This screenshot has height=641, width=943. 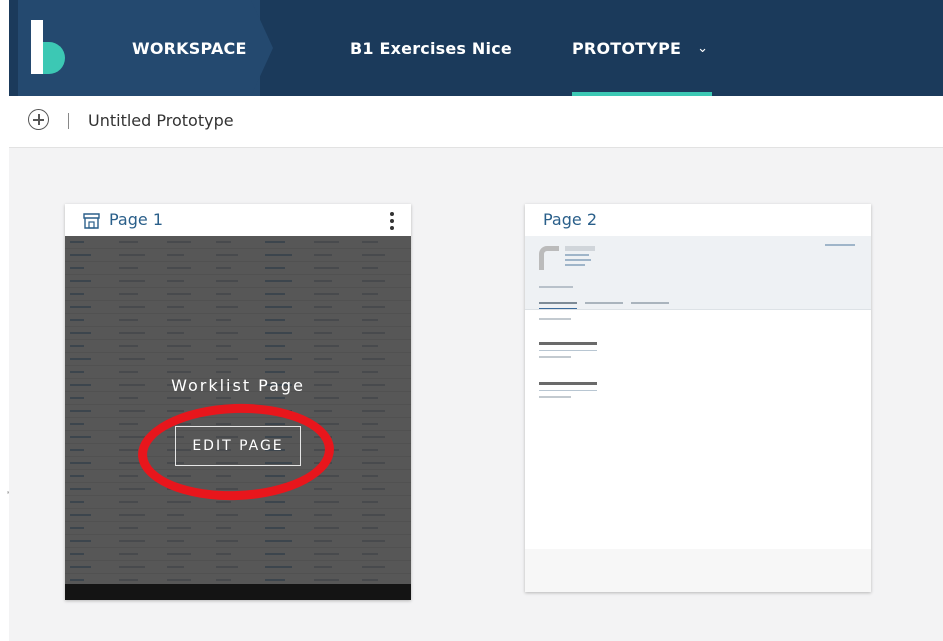 I want to click on thumbnail-tab-indicator, so click(x=558, y=308).